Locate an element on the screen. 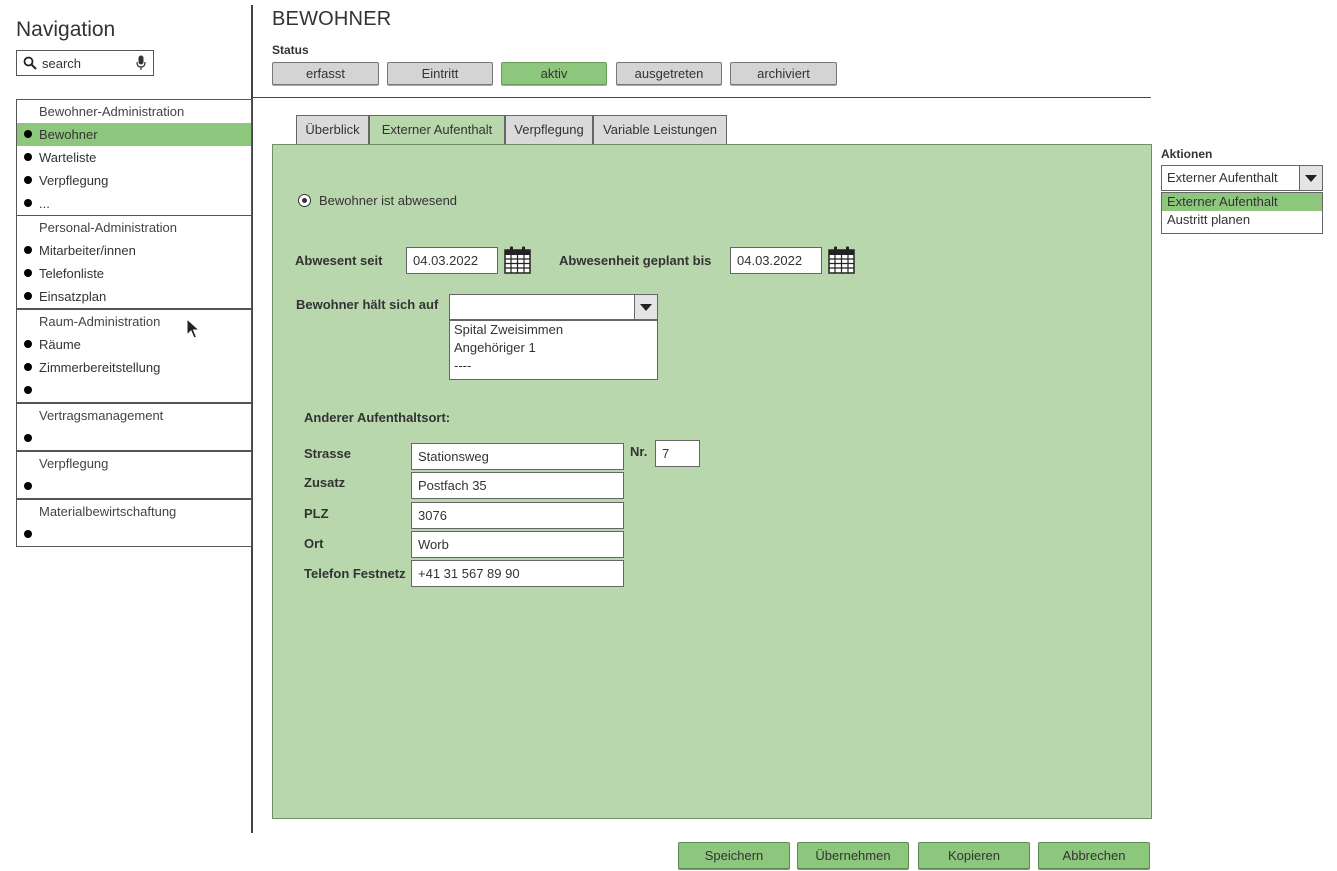  copy-button: Kopieren is located at coordinates (974, 855).